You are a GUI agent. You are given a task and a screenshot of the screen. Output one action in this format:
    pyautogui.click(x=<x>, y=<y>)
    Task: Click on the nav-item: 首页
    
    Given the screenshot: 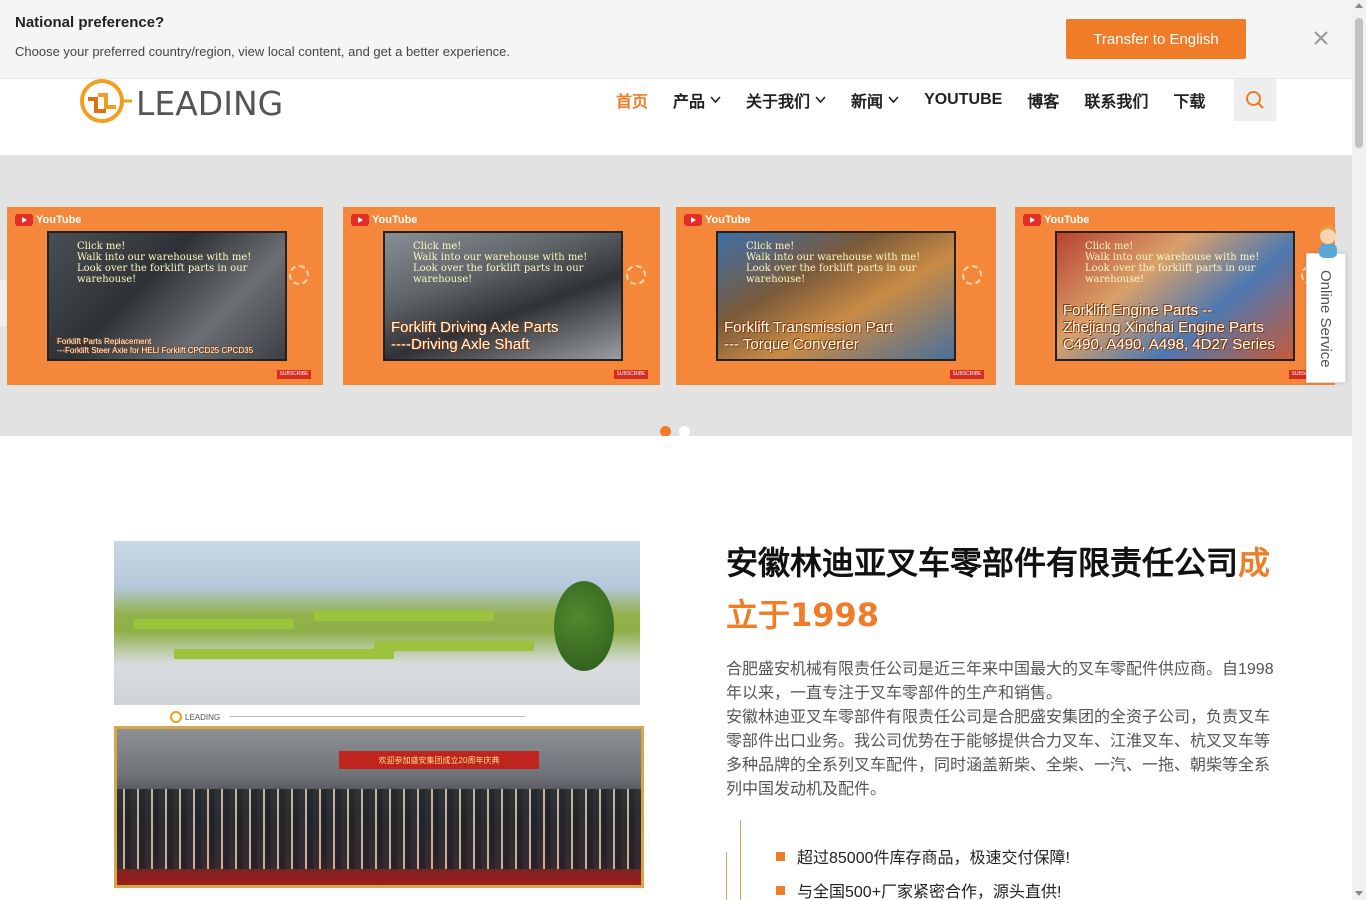 What is the action you would take?
    pyautogui.click(x=632, y=100)
    